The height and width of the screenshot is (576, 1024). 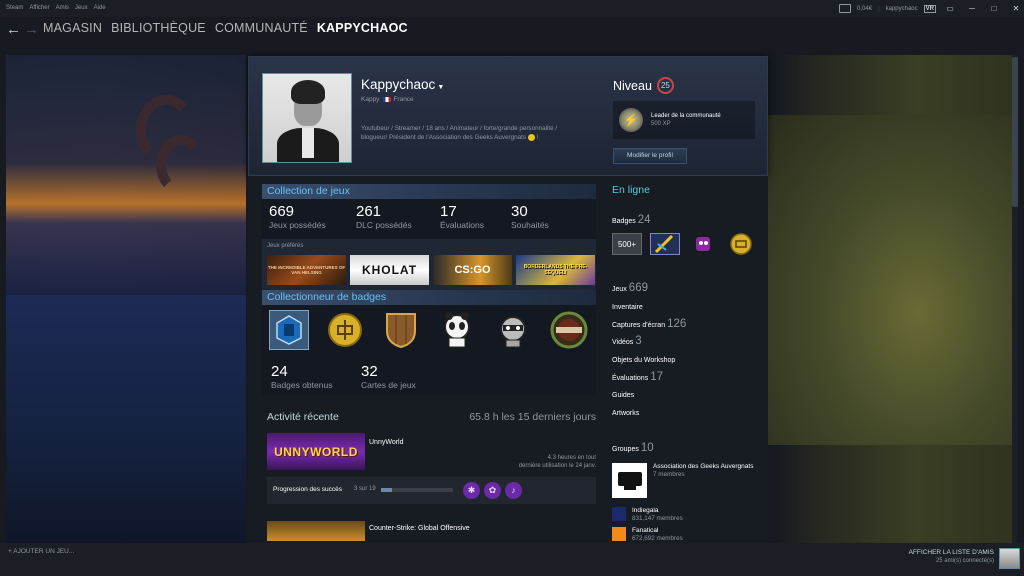 What do you see at coordinates (637, 377) in the screenshot?
I see `reviews-link: Évaluations 17` at bounding box center [637, 377].